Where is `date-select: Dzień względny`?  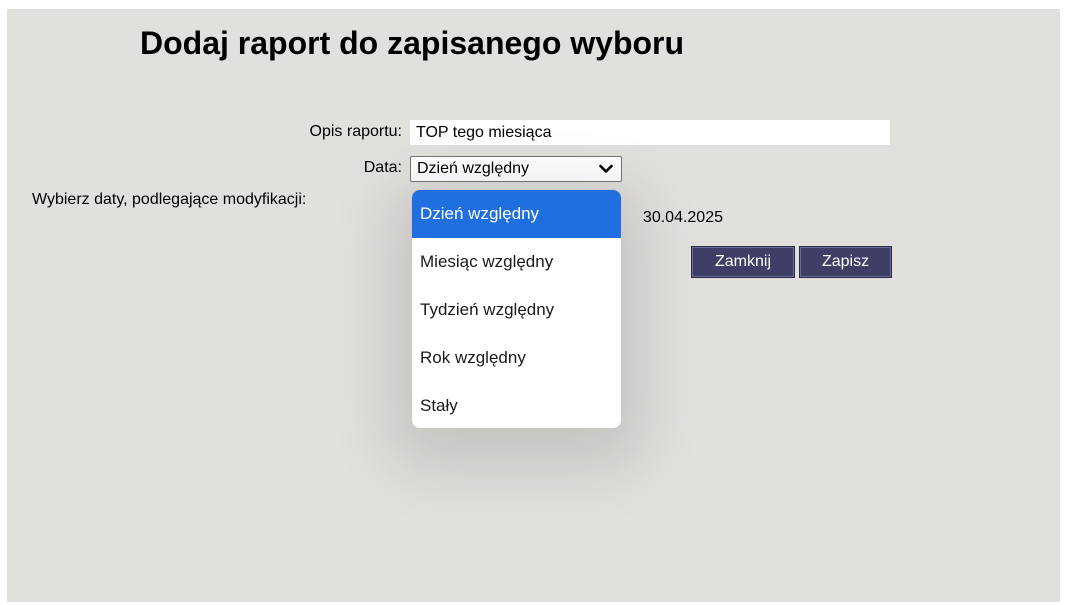
date-select: Dzień względny is located at coordinates (516, 169).